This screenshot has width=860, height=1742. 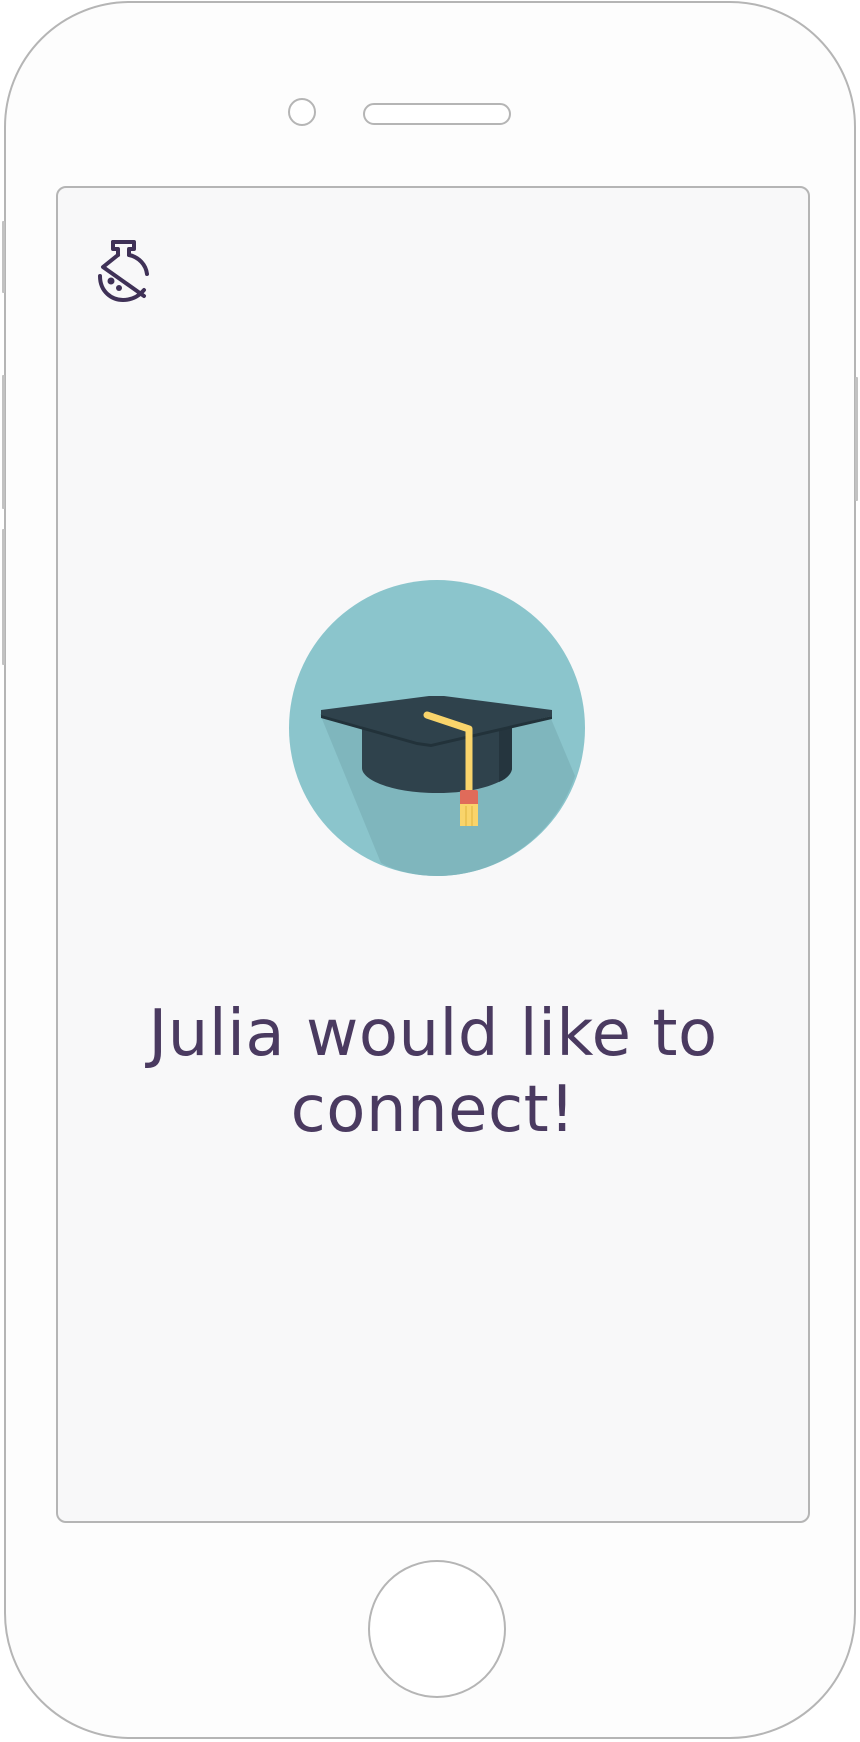 What do you see at coordinates (437, 1629) in the screenshot?
I see `home-button` at bounding box center [437, 1629].